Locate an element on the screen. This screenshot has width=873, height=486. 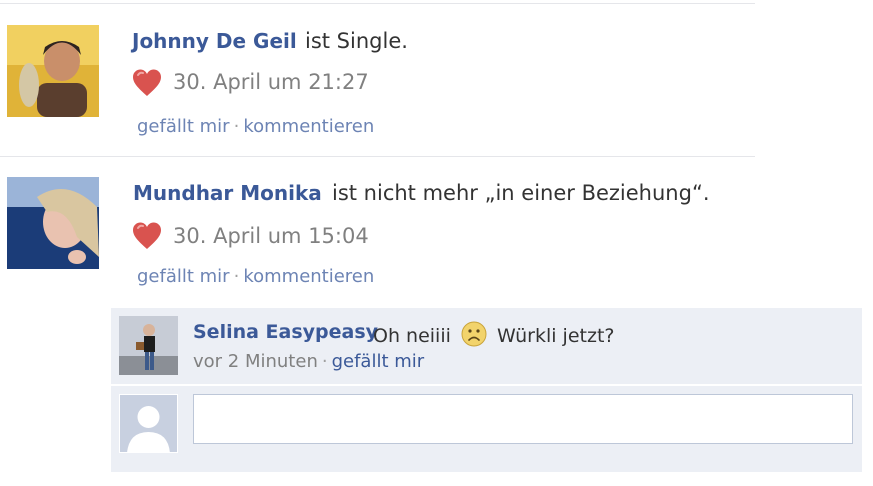
story-timestamp: 30. April um 21:27 is located at coordinates (271, 82).